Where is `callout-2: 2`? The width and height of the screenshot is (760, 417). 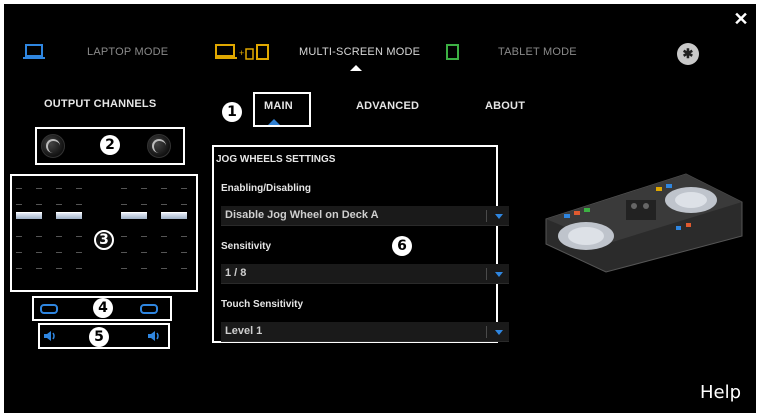 callout-2: 2 is located at coordinates (110, 145).